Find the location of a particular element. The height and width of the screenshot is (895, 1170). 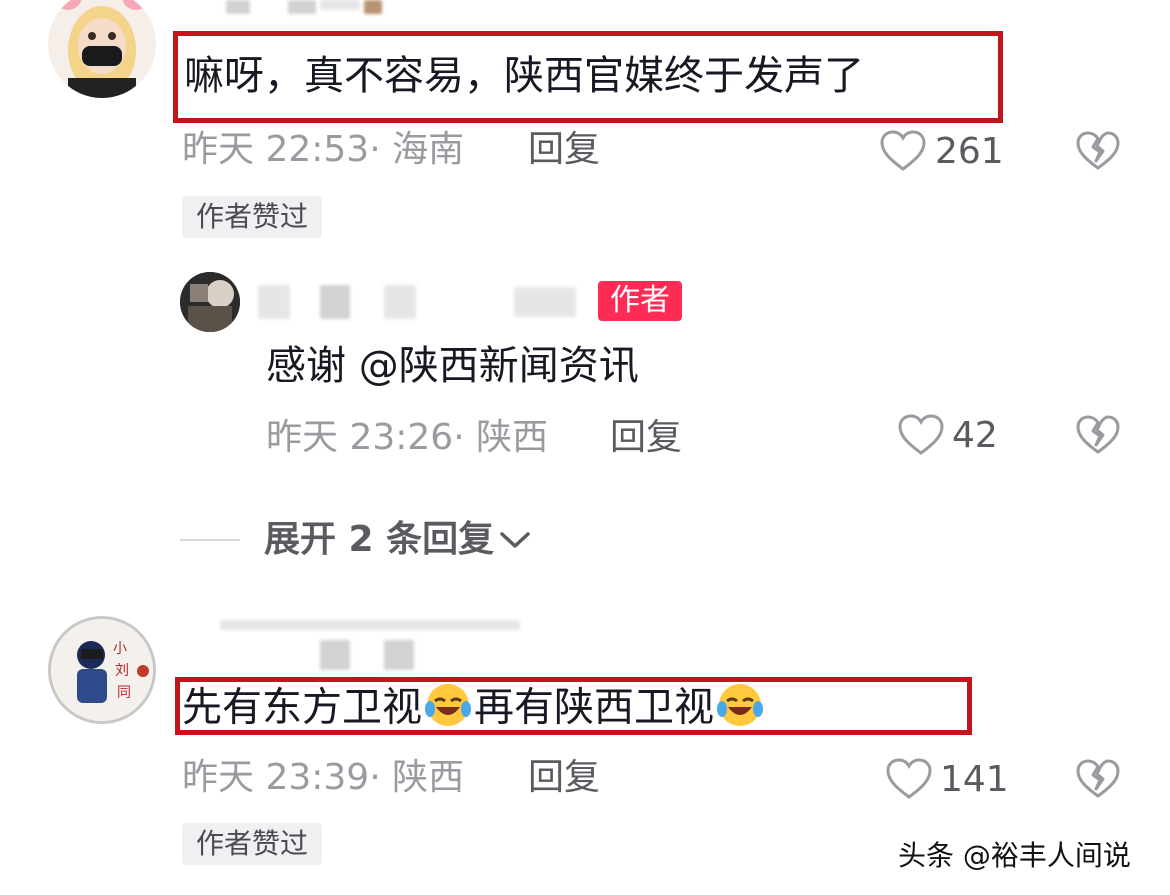

comment-time: 昨天 23:26 is located at coordinates (360, 437).